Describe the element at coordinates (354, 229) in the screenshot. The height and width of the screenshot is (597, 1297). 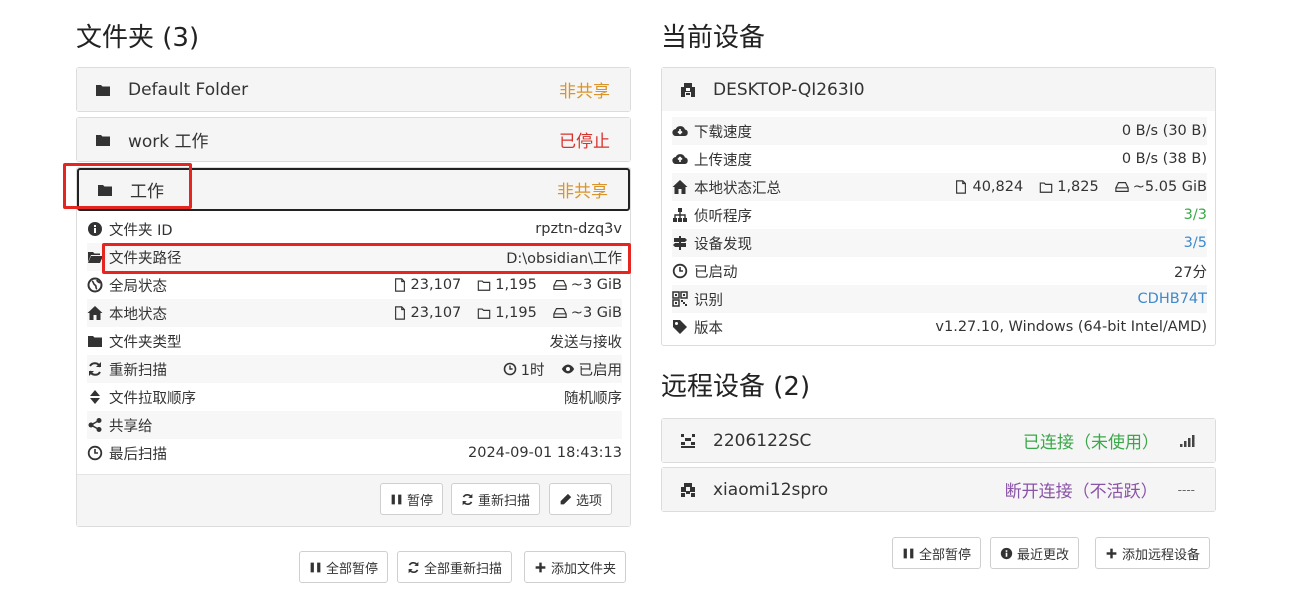
I see `detail-folder-id: 文件夹 ID rpztn-dzq3v` at that location.